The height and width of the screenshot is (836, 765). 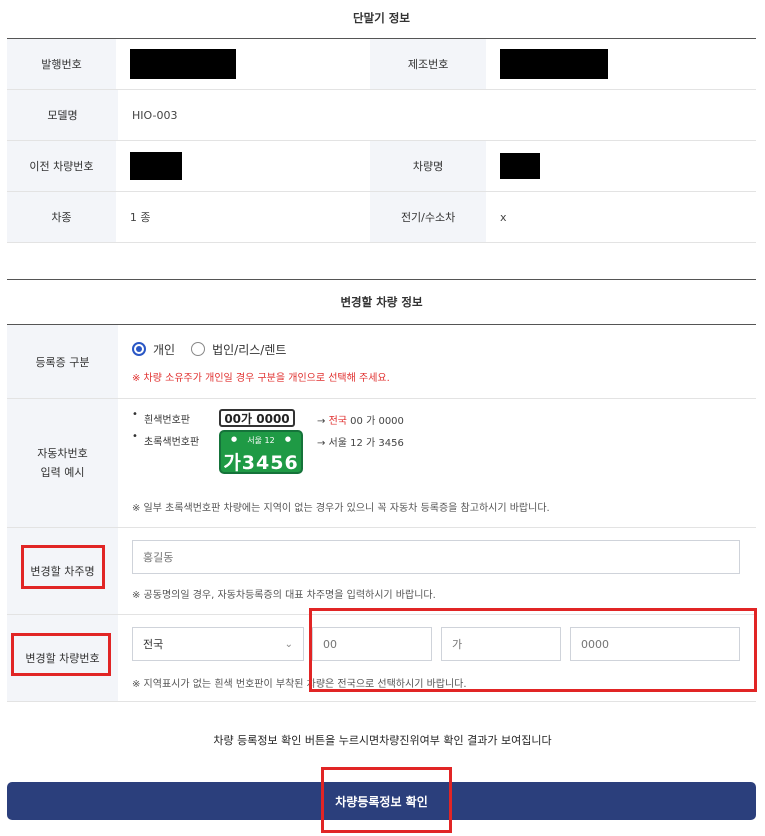 I want to click on green-plate-result: → 서울 12 가 3456, so click(x=360, y=443).